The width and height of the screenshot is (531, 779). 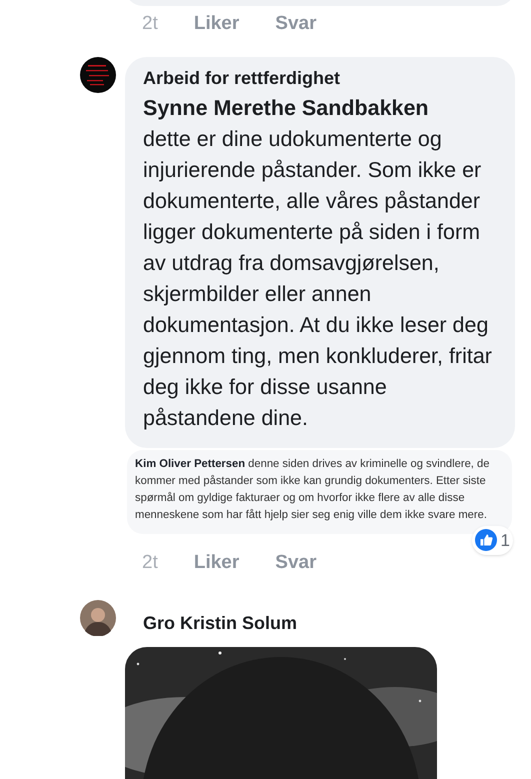 What do you see at coordinates (485, 540) in the screenshot?
I see `thumbs-up-icon` at bounding box center [485, 540].